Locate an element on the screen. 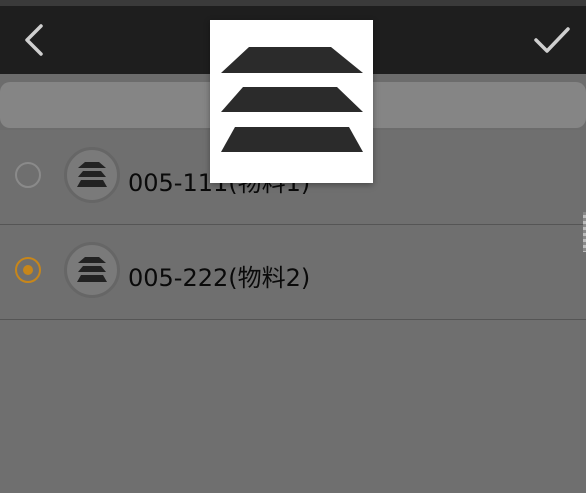 This screenshot has width=586, height=493. confirm-button is located at coordinates (552, 40).